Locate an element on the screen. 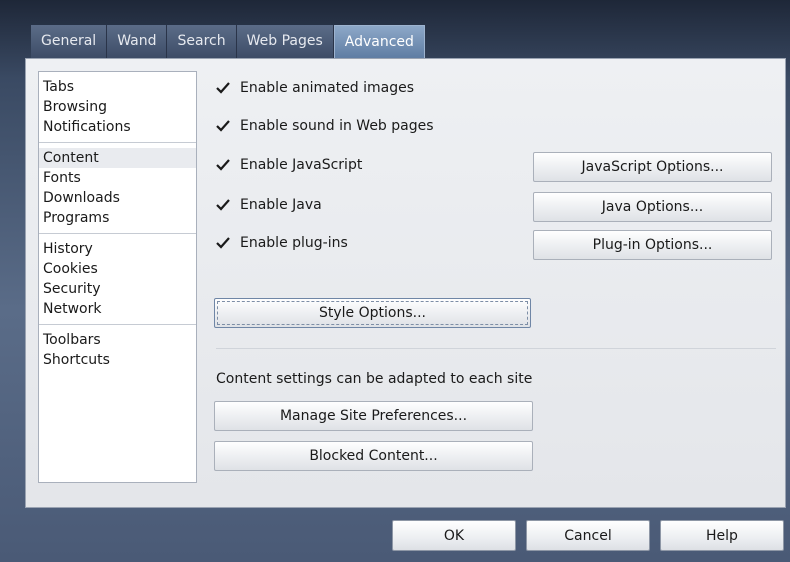 This screenshot has height=562, width=790. sound-checkbox is located at coordinates (223, 126).